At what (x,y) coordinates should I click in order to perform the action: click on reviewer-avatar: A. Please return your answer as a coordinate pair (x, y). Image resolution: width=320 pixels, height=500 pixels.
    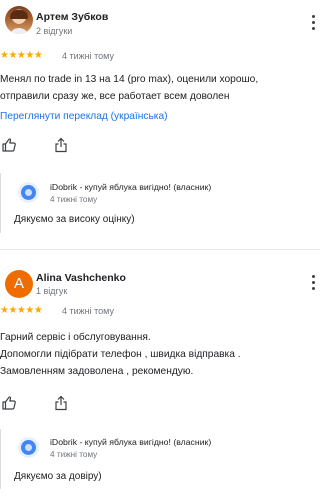
    Looking at the image, I should click on (19, 284).